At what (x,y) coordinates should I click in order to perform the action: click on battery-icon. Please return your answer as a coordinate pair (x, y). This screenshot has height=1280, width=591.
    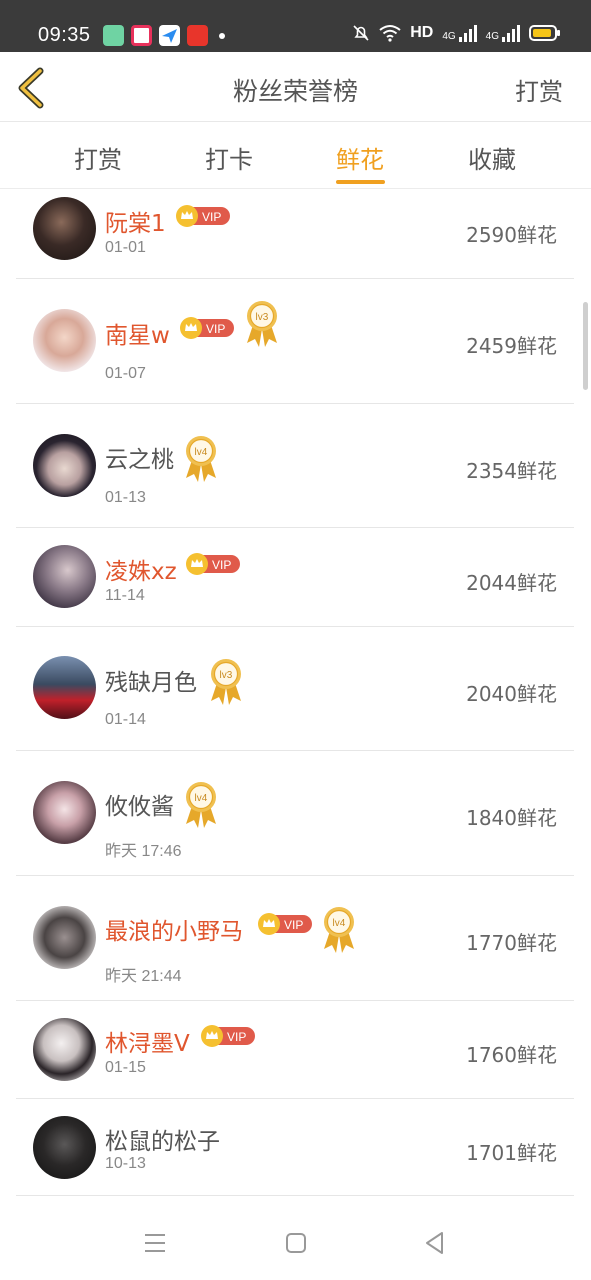
    Looking at the image, I should click on (544, 33).